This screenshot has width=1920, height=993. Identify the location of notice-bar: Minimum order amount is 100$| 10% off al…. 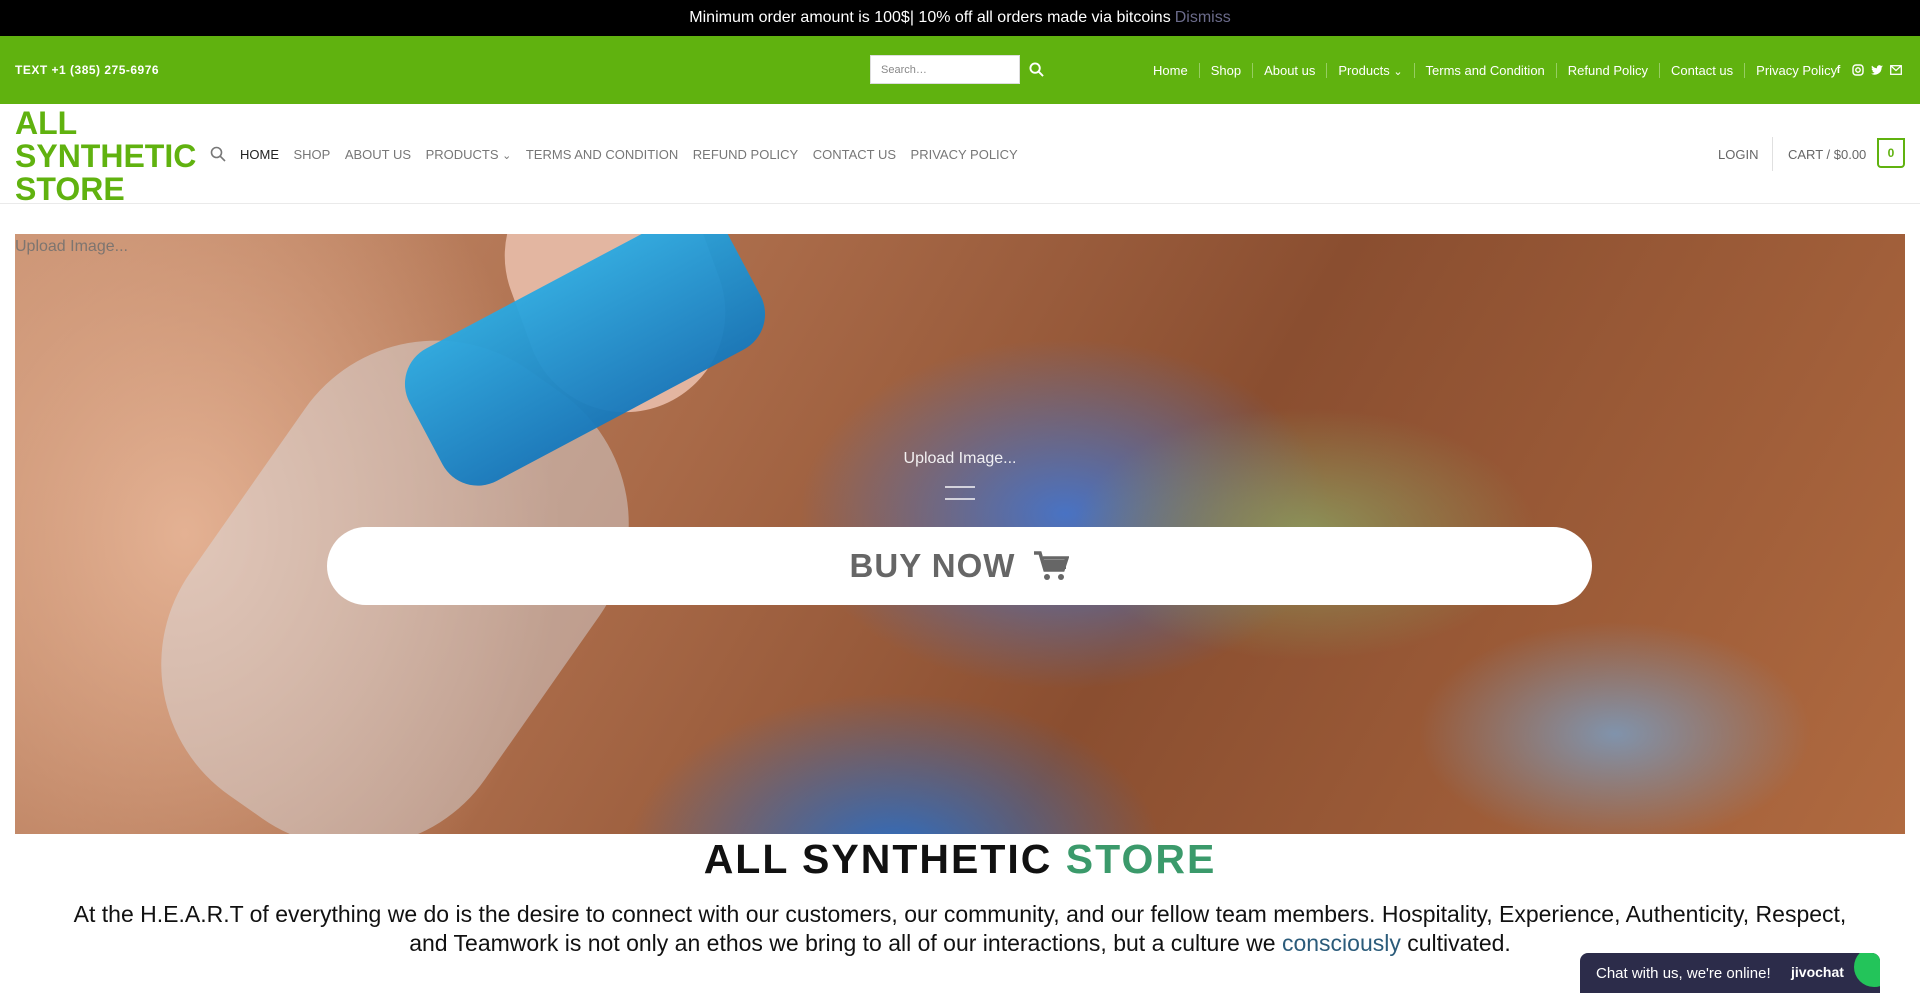
(960, 18).